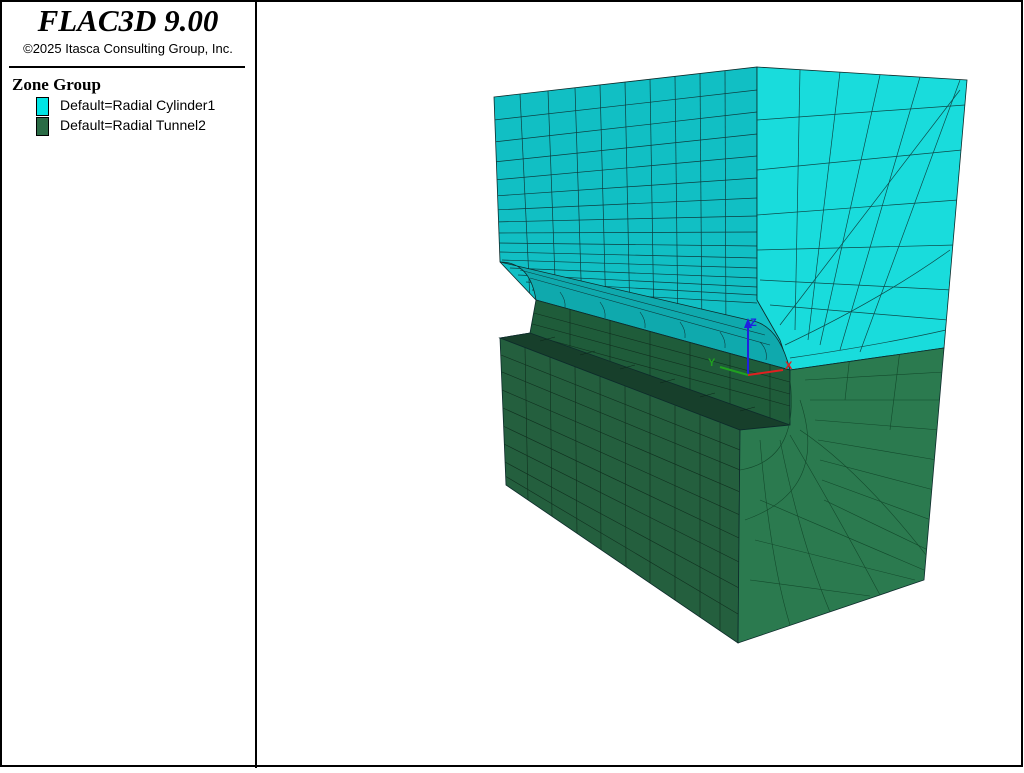  I want to click on radial-cylinder-side-face, so click(862, 218).